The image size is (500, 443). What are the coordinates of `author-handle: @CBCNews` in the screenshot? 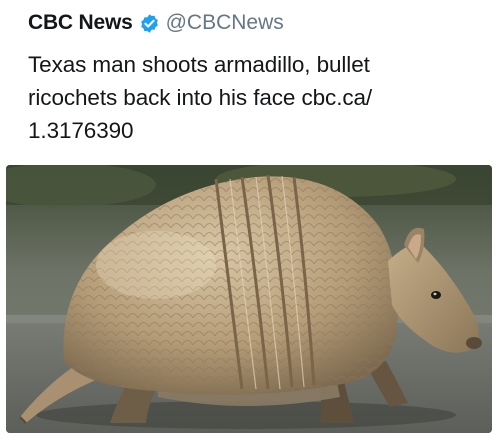 It's located at (225, 23).